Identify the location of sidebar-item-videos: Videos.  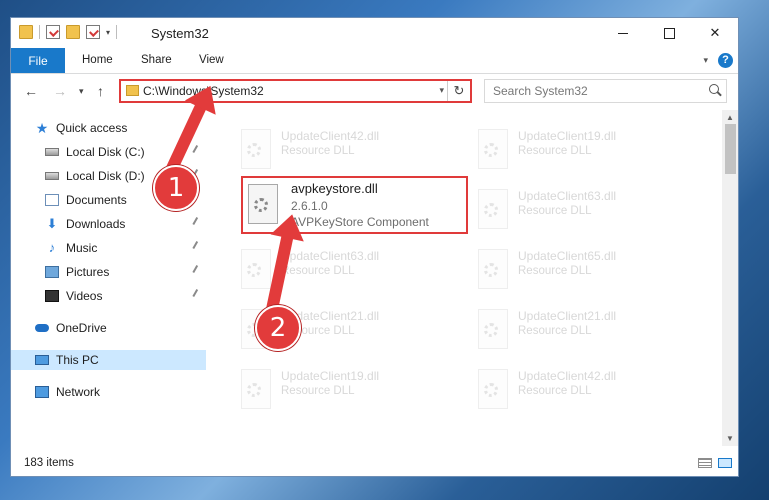
(108, 296).